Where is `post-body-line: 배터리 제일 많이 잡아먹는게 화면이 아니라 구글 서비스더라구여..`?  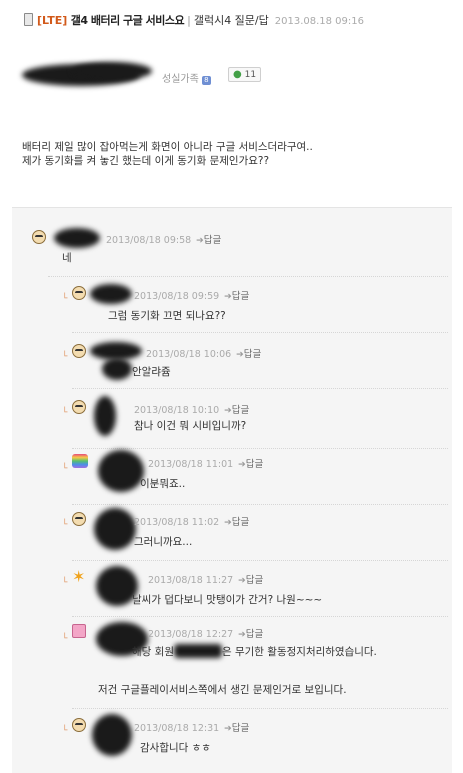
post-body-line: 배터리 제일 많이 잡아먹는게 화면이 아니라 구글 서비스더라구여.. is located at coordinates (167, 147).